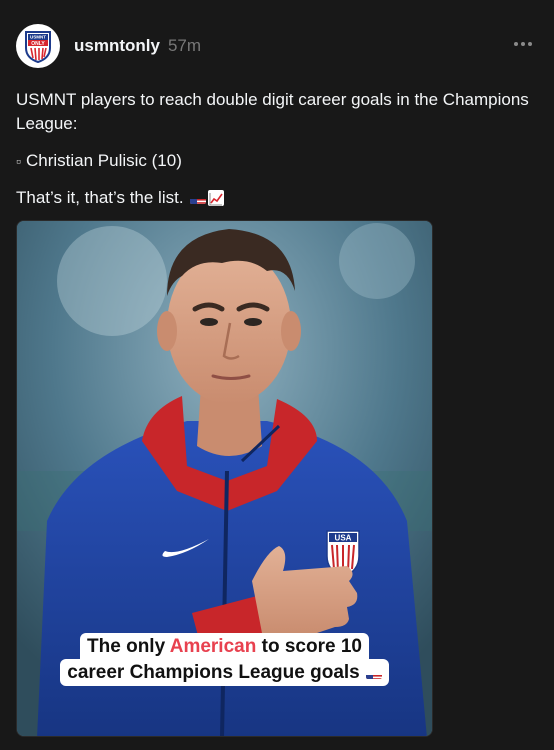 This screenshot has height=750, width=554. I want to click on post-bullet-item: ▫ Christian Pulisic (10), so click(276, 161).